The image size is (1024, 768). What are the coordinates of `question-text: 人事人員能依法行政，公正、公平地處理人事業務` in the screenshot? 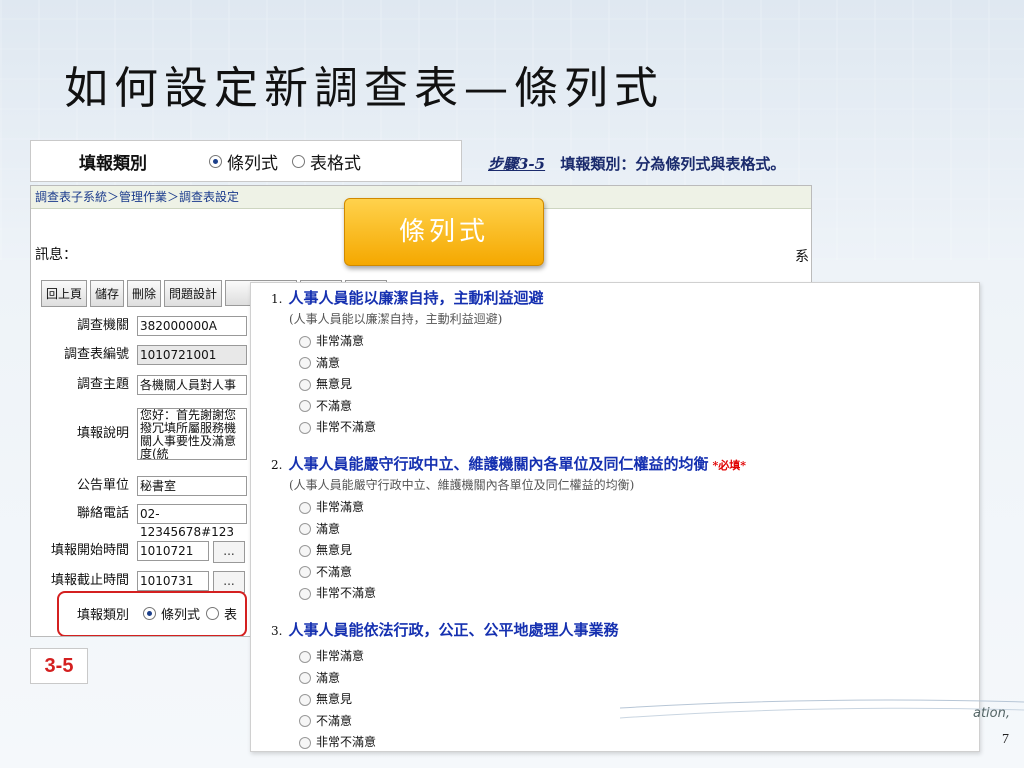 It's located at (453, 630).